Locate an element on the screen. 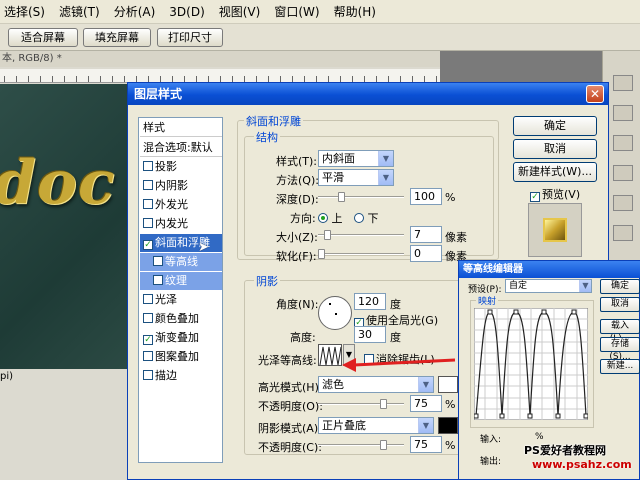  bevel-style-select: 内斜面 ▼ is located at coordinates (356, 158).